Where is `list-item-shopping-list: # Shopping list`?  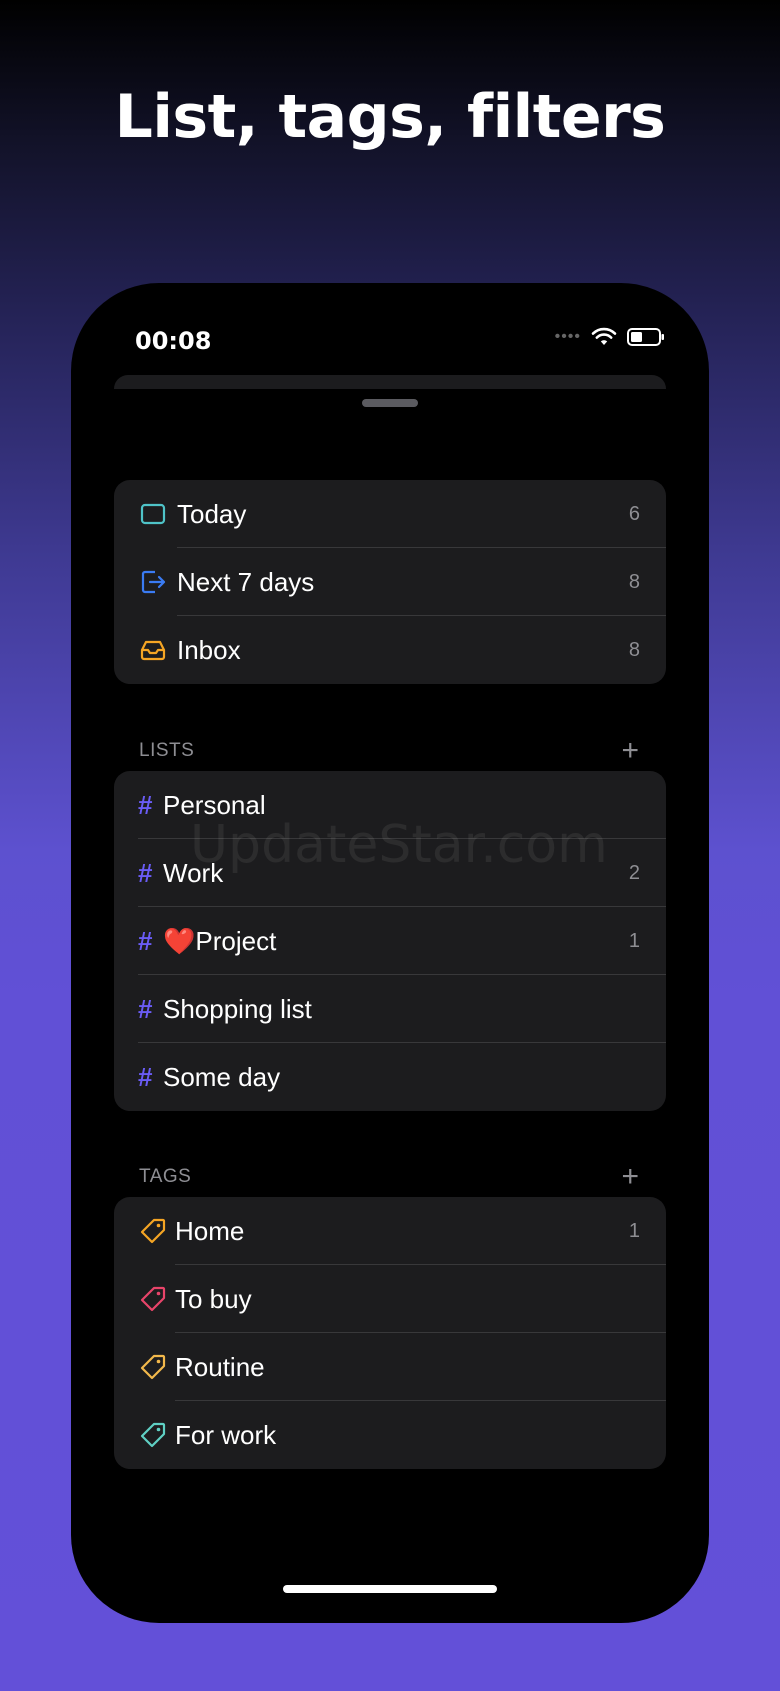
list-item-shopping-list: # Shopping list is located at coordinates (390, 1009).